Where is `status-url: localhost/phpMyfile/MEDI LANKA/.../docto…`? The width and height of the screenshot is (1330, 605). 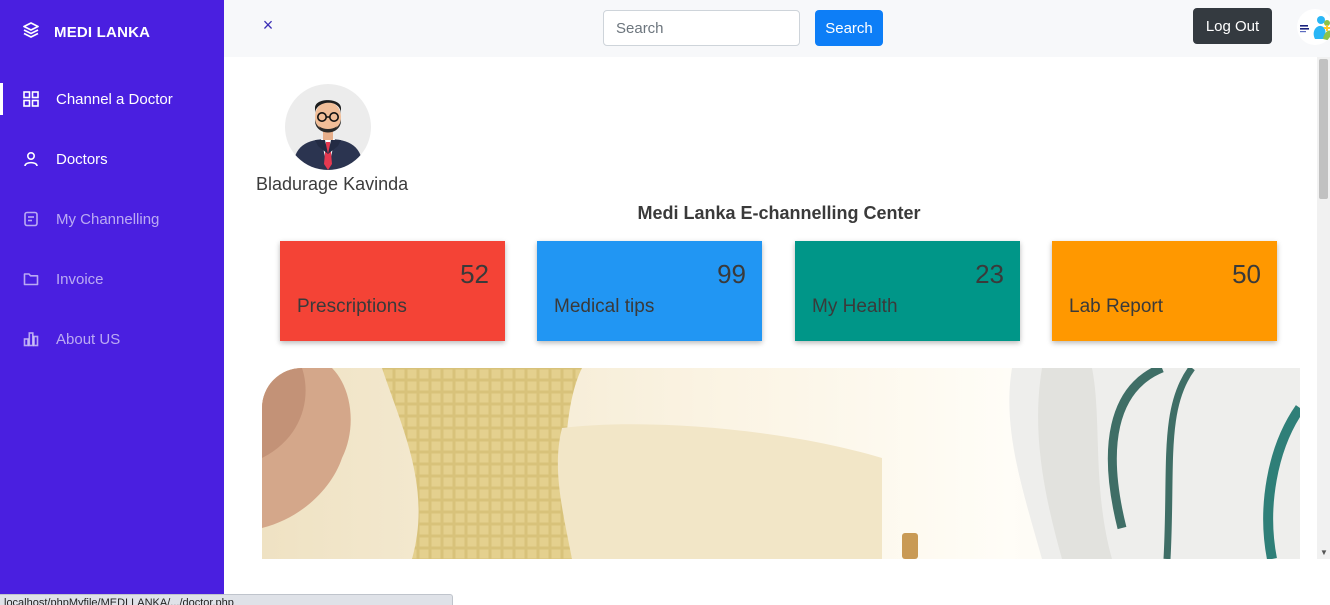
status-url: localhost/phpMyfile/MEDI LANKA/.../docto… is located at coordinates (119, 601).